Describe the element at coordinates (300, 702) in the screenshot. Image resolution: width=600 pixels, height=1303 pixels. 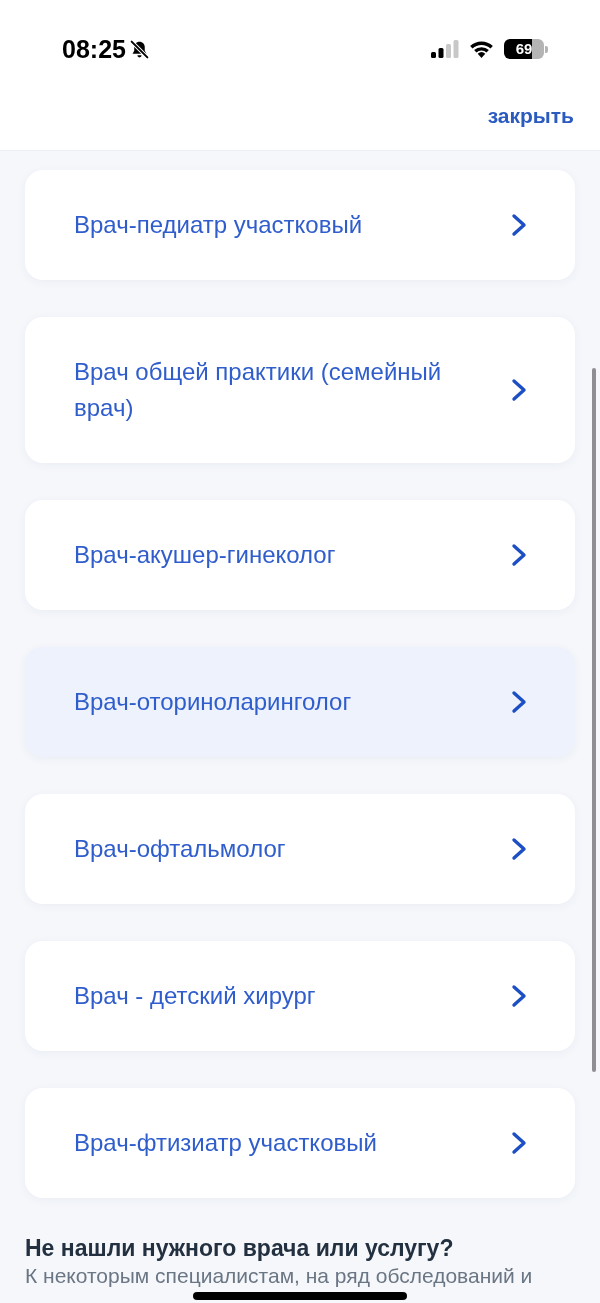
I see `specialist-item: Врач-оториноларинголог` at that location.